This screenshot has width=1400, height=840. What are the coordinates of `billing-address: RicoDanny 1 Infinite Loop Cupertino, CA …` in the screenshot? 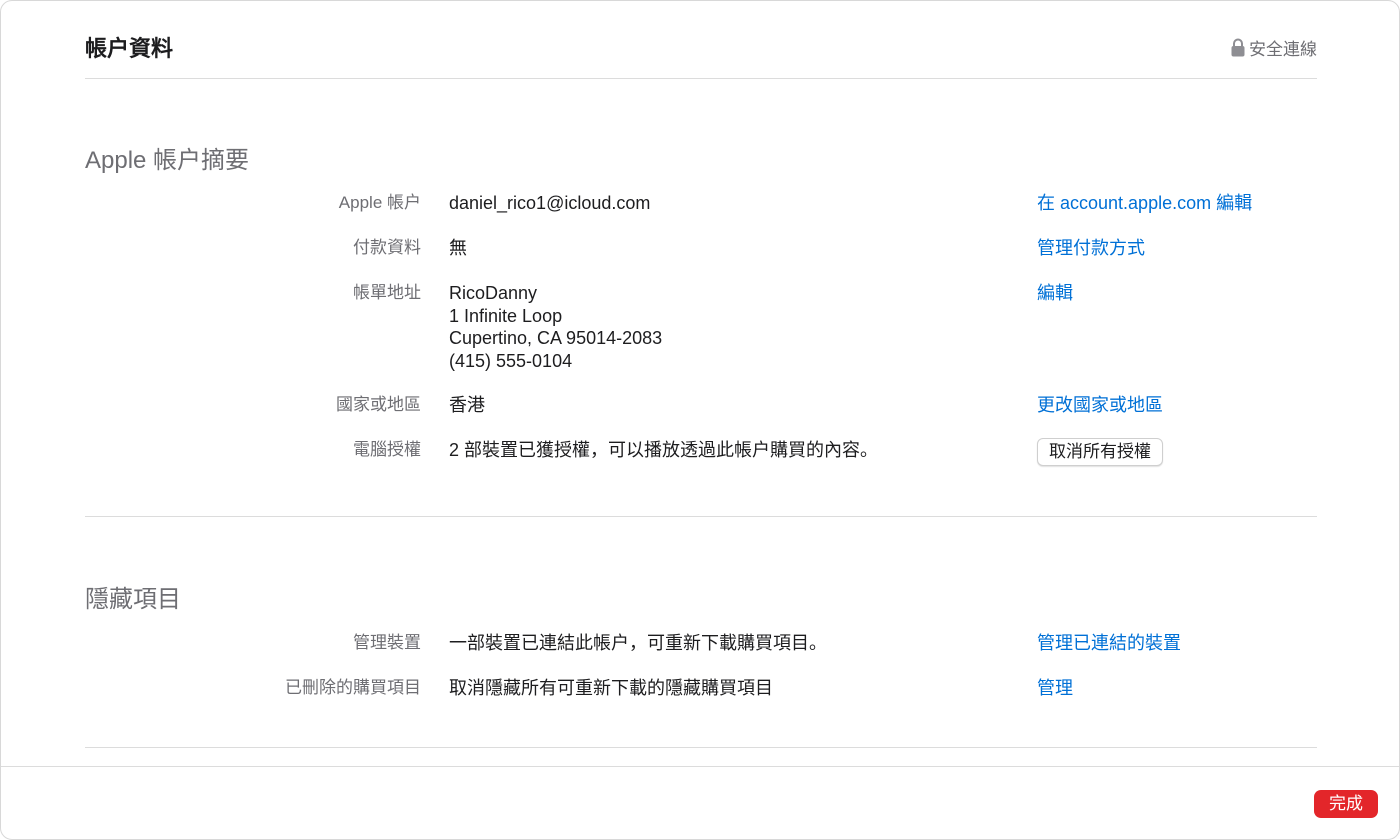 It's located at (555, 327).